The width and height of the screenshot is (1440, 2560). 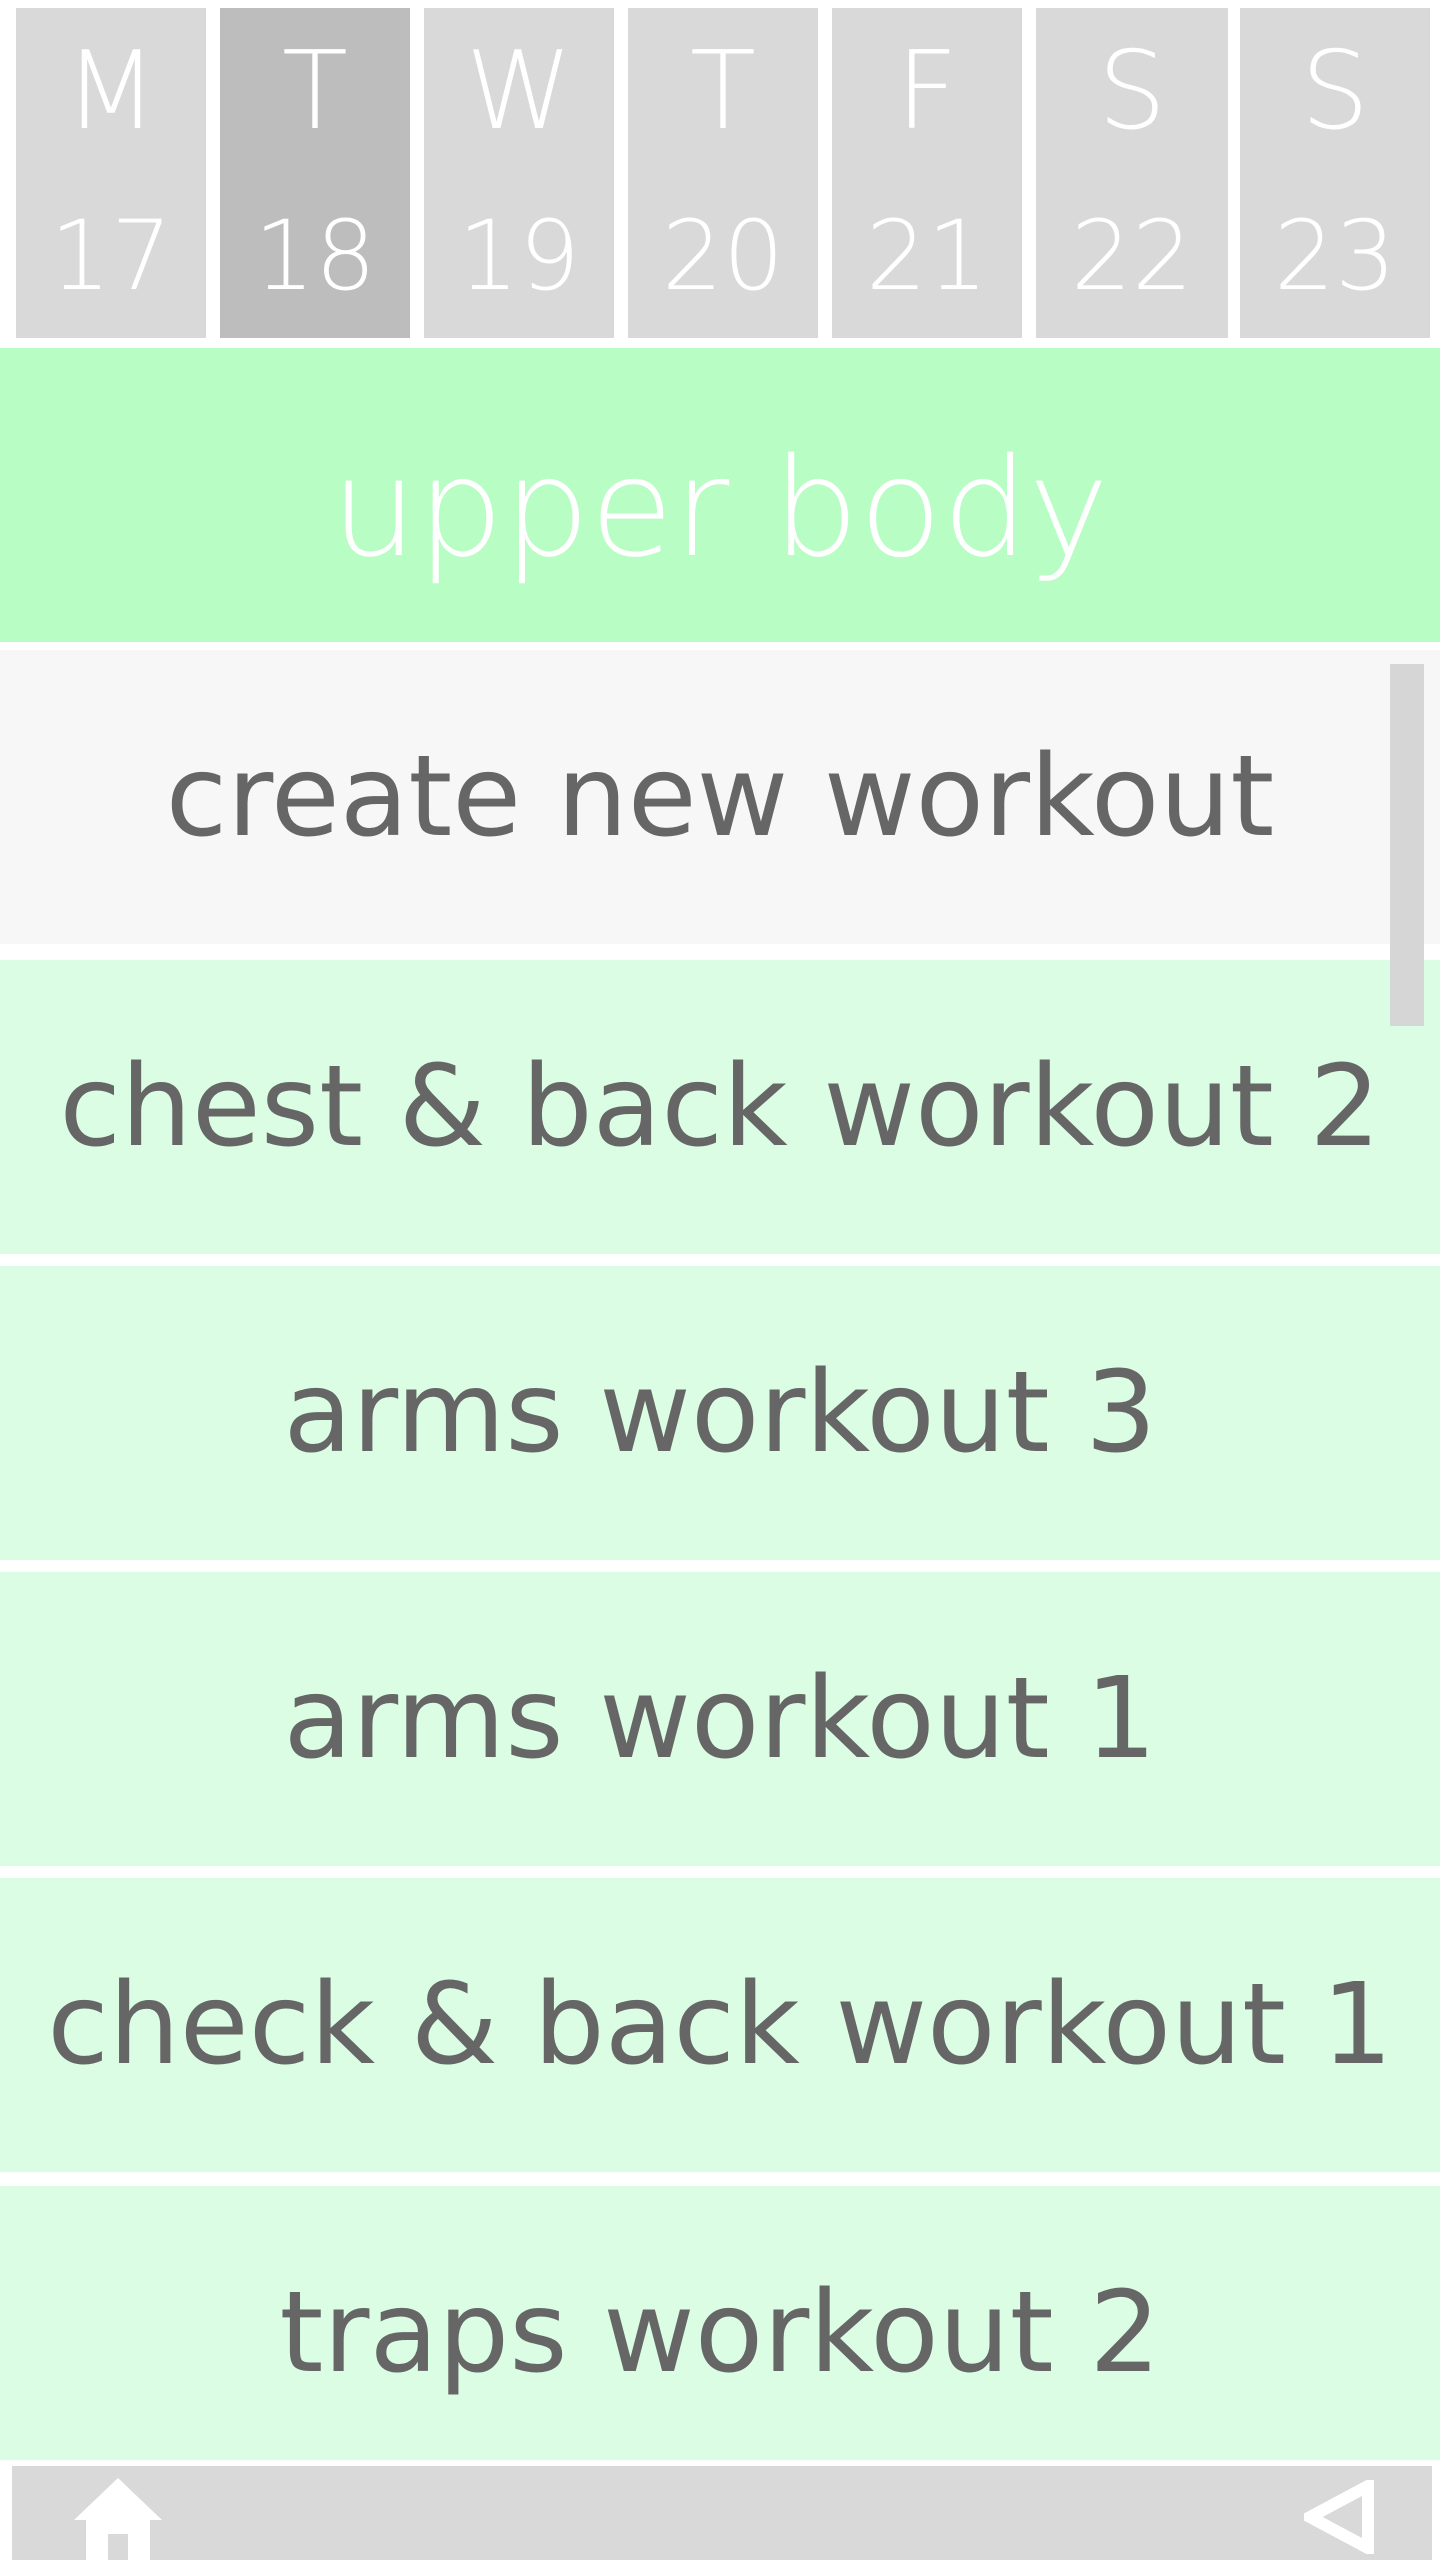 What do you see at coordinates (111, 173) in the screenshot?
I see `day-monday: M 17` at bounding box center [111, 173].